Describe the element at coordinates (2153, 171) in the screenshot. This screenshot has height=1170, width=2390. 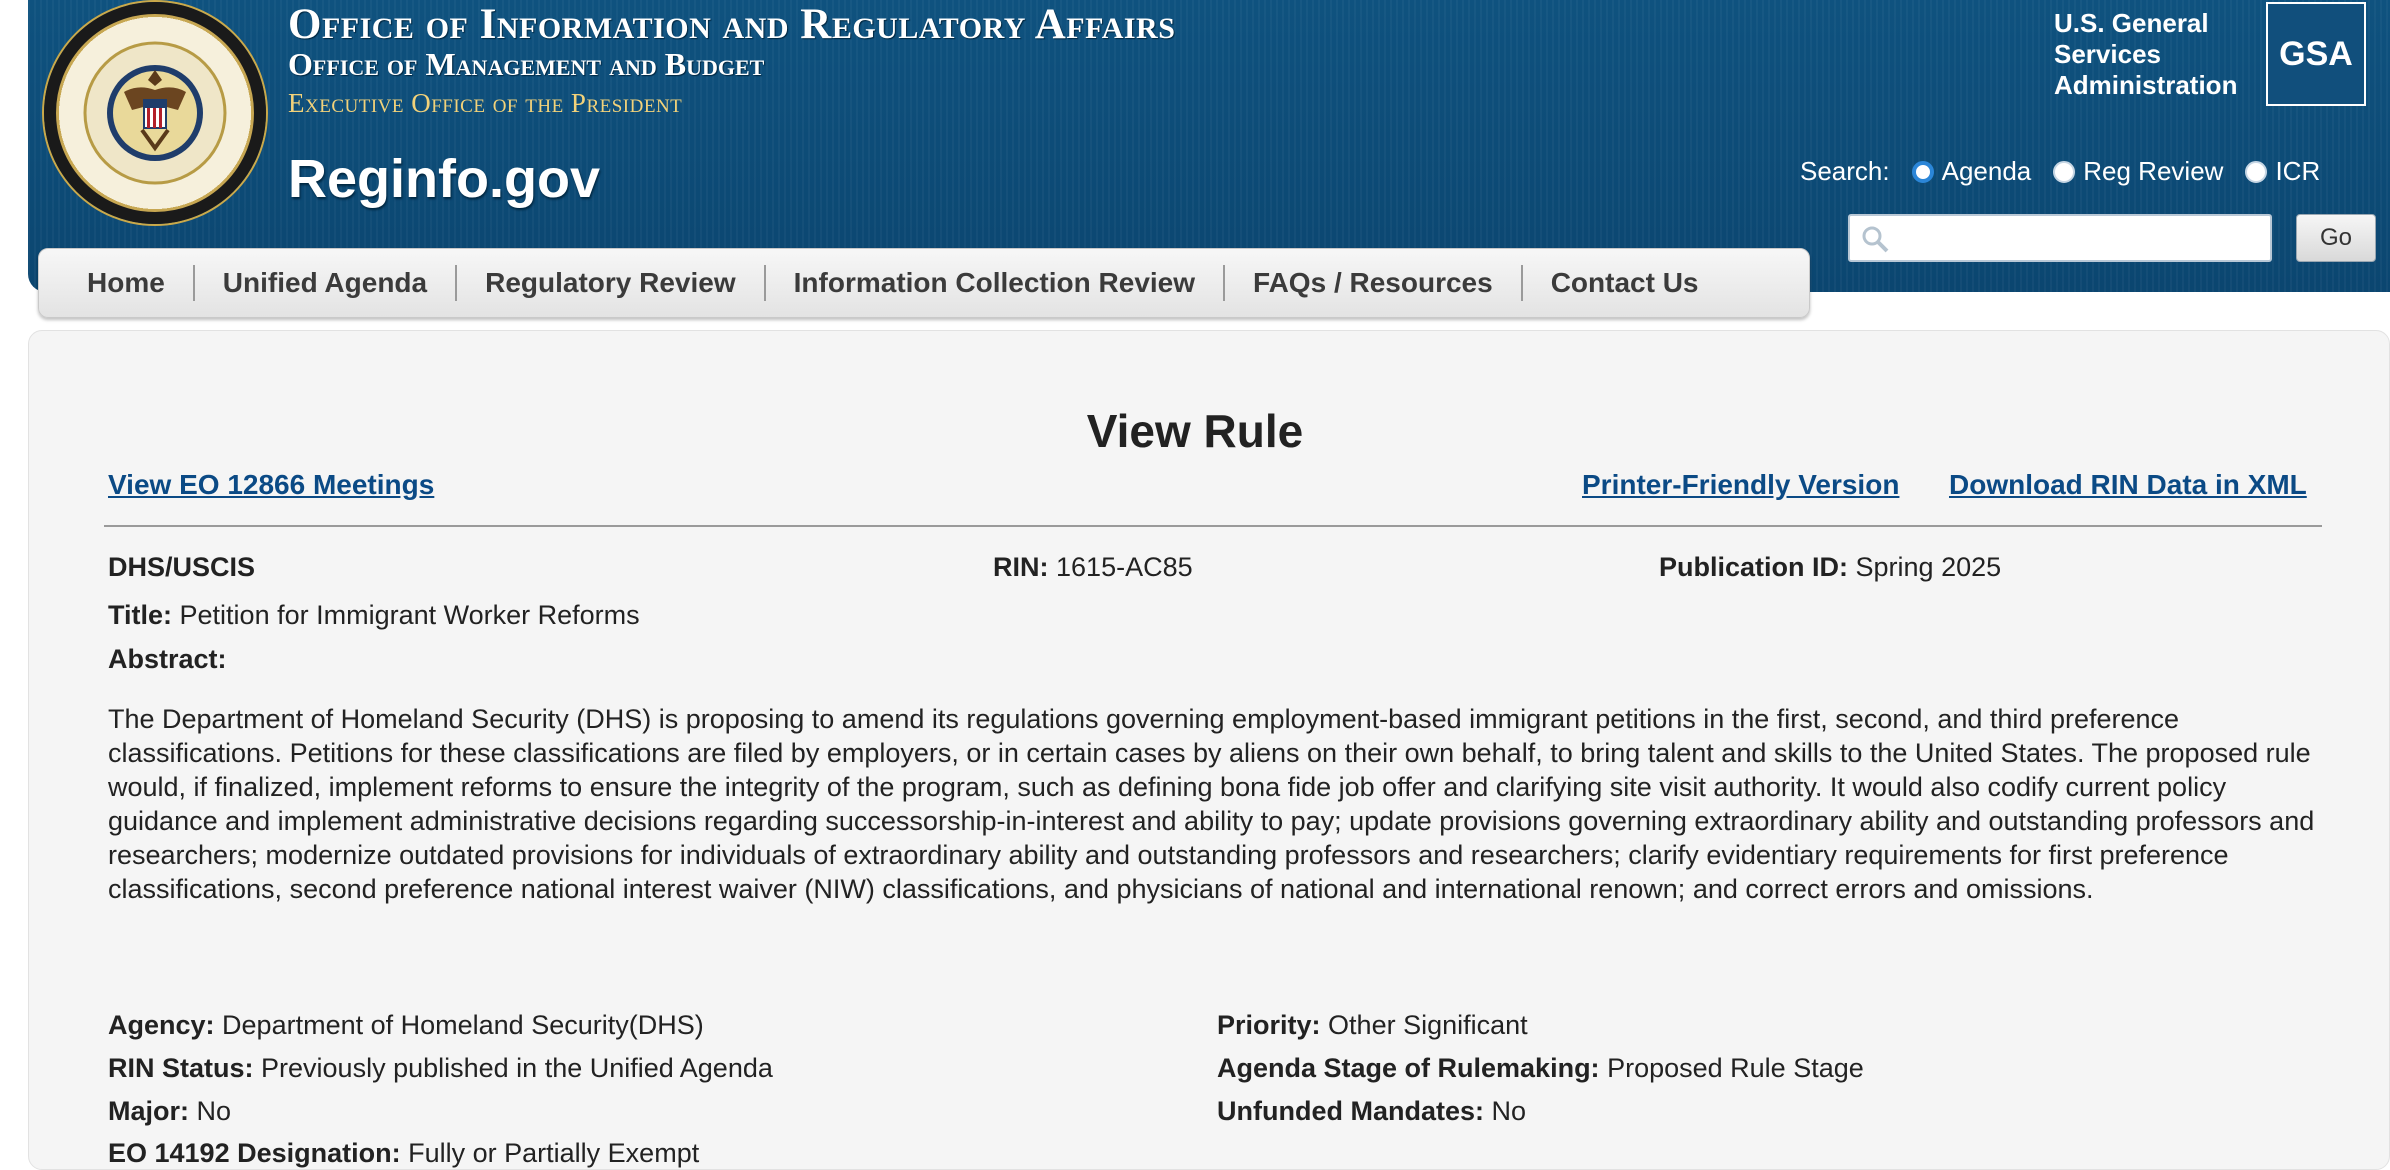
I see `radio-reg-review-label: Reg Review` at that location.